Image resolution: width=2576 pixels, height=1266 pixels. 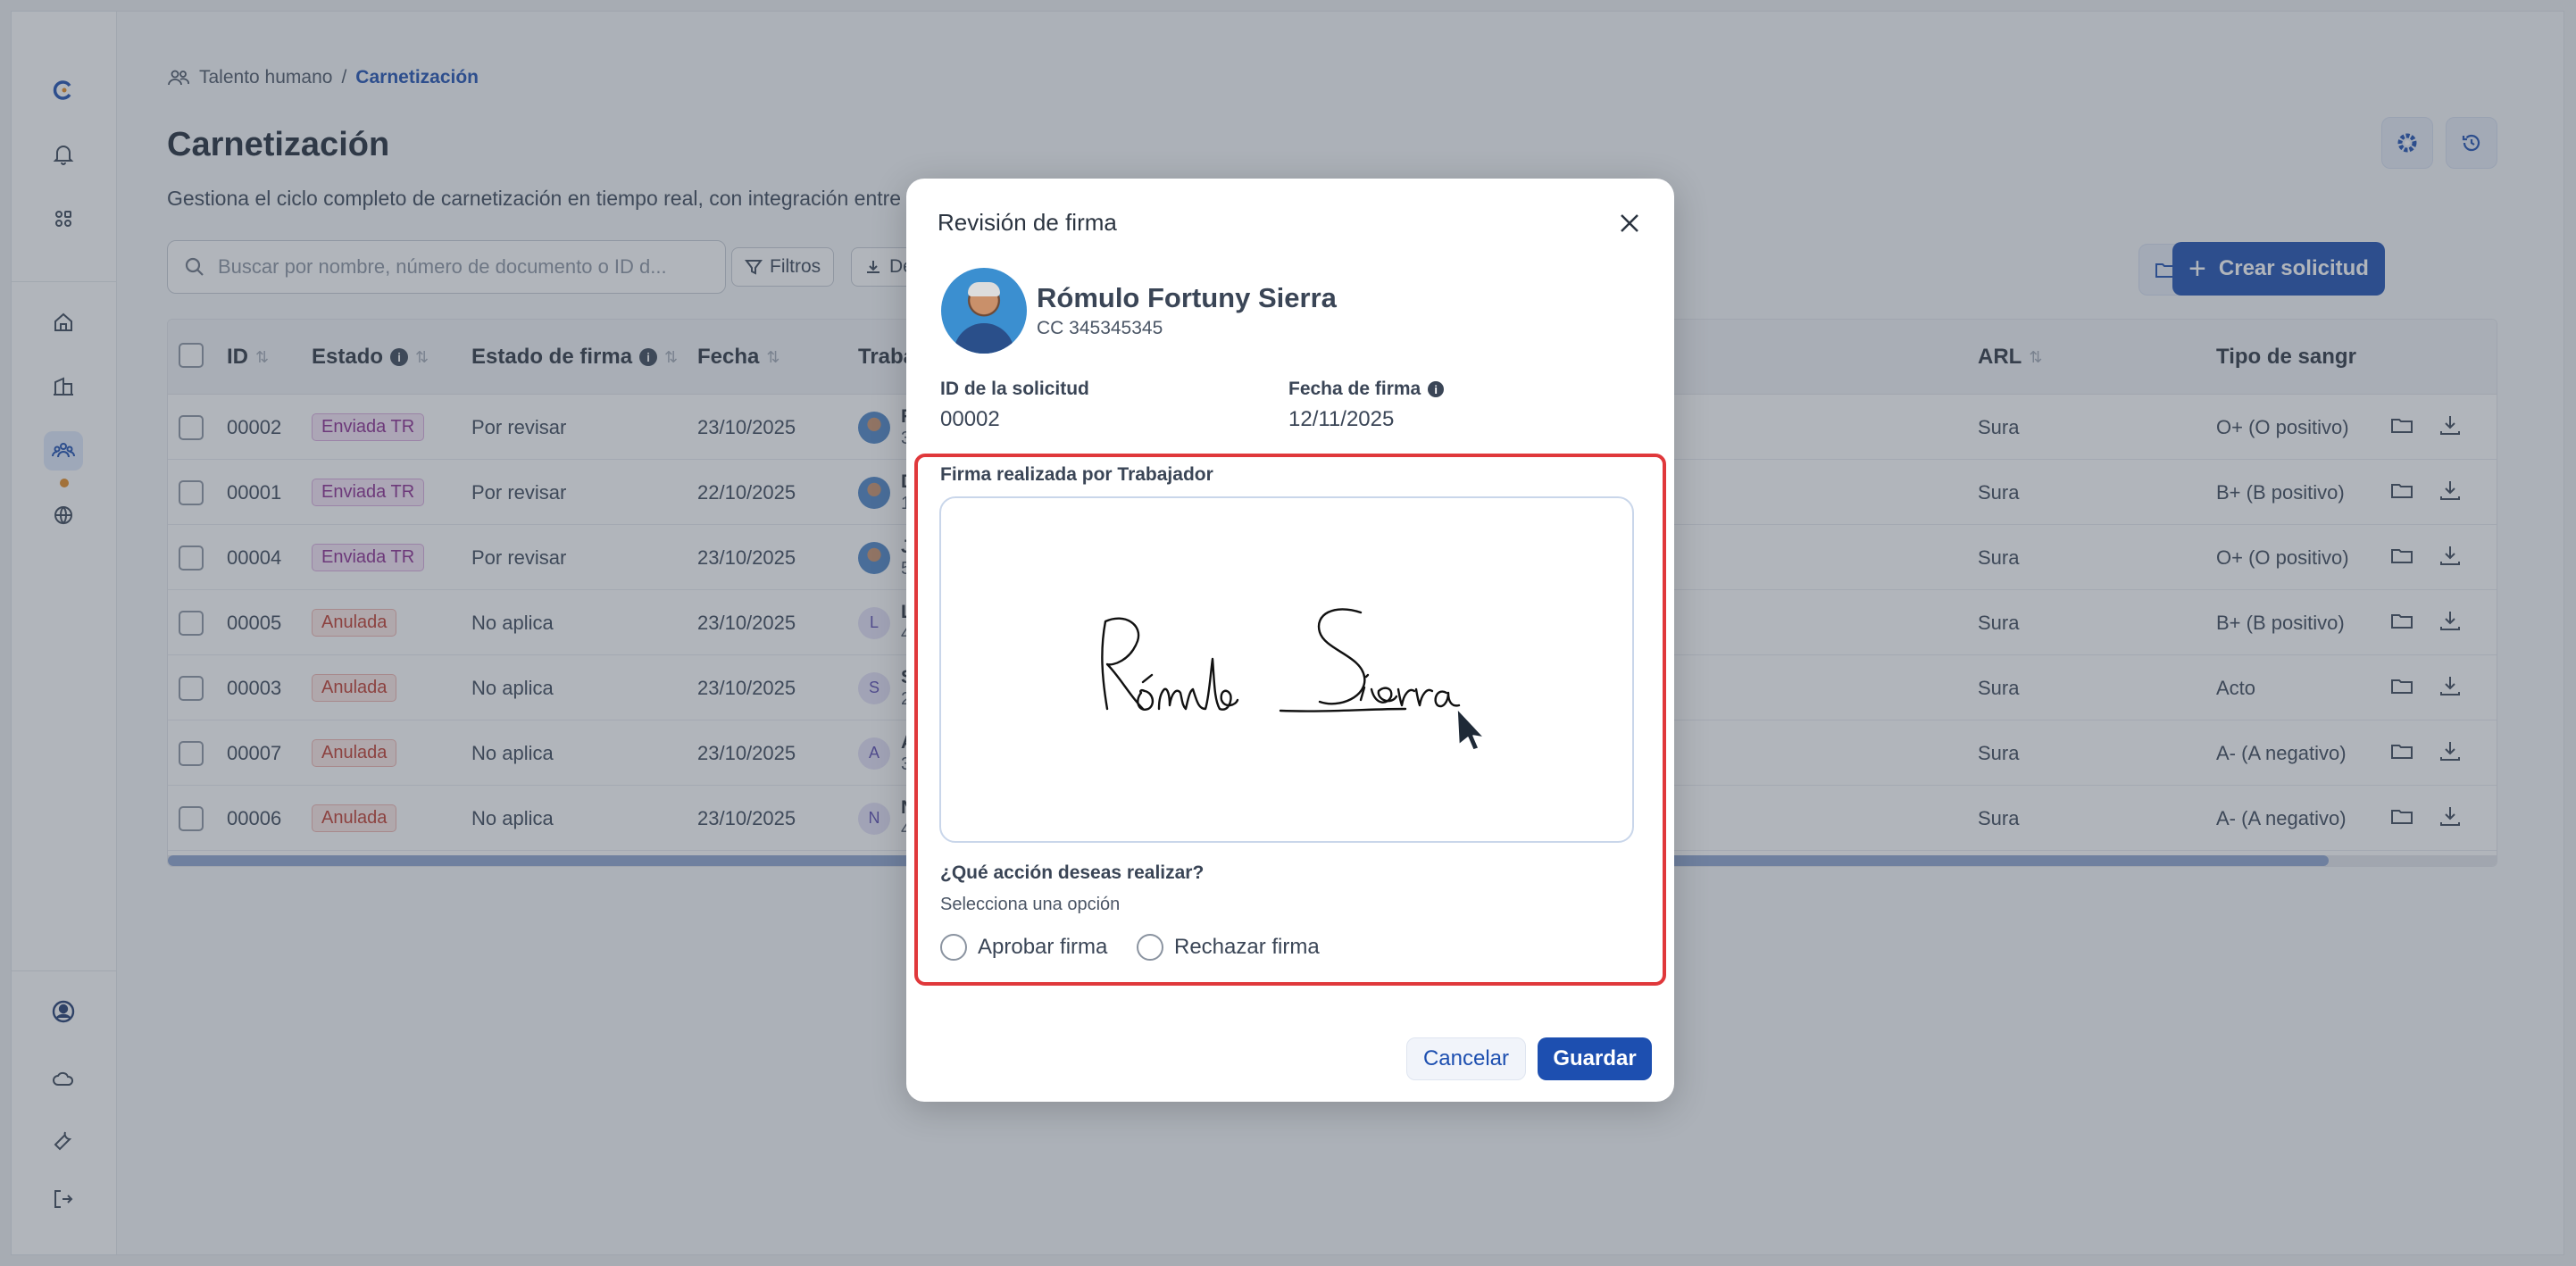 I want to click on signature-date-value: 12/11/2025, so click(x=1341, y=419).